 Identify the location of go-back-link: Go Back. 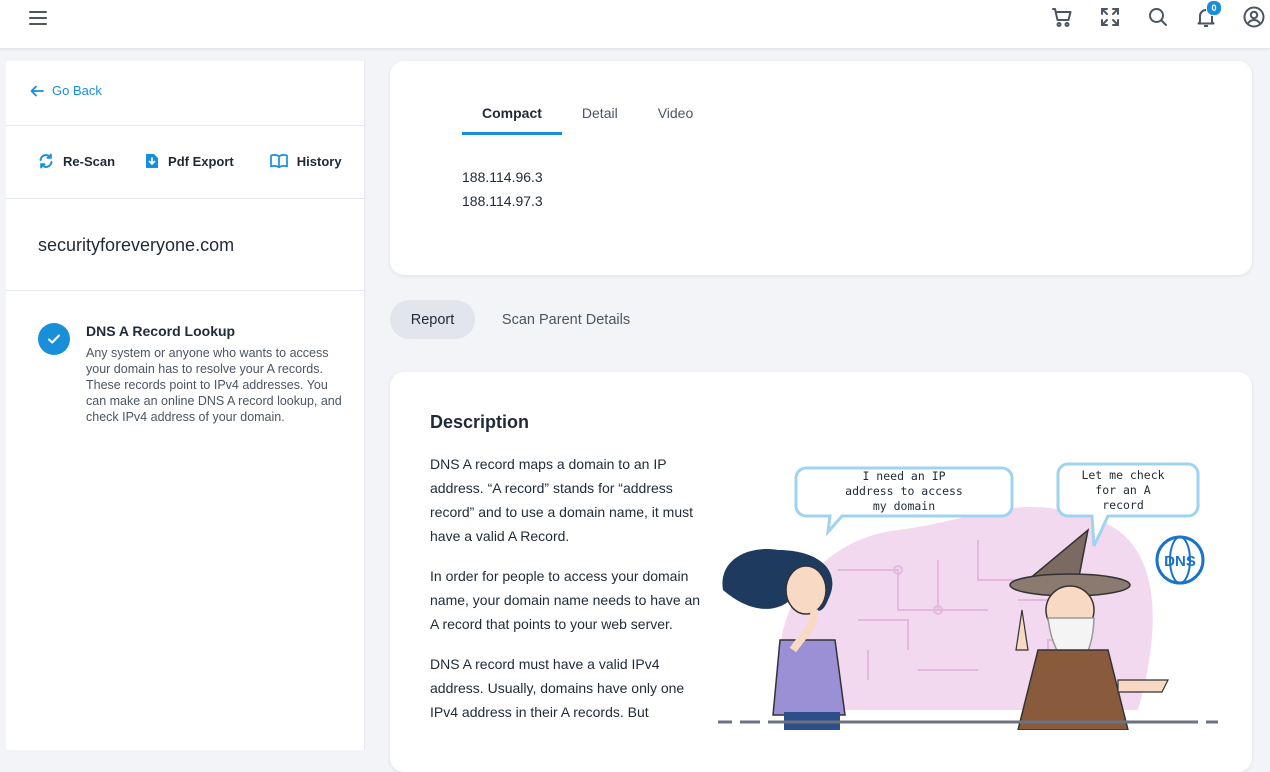
(66, 90).